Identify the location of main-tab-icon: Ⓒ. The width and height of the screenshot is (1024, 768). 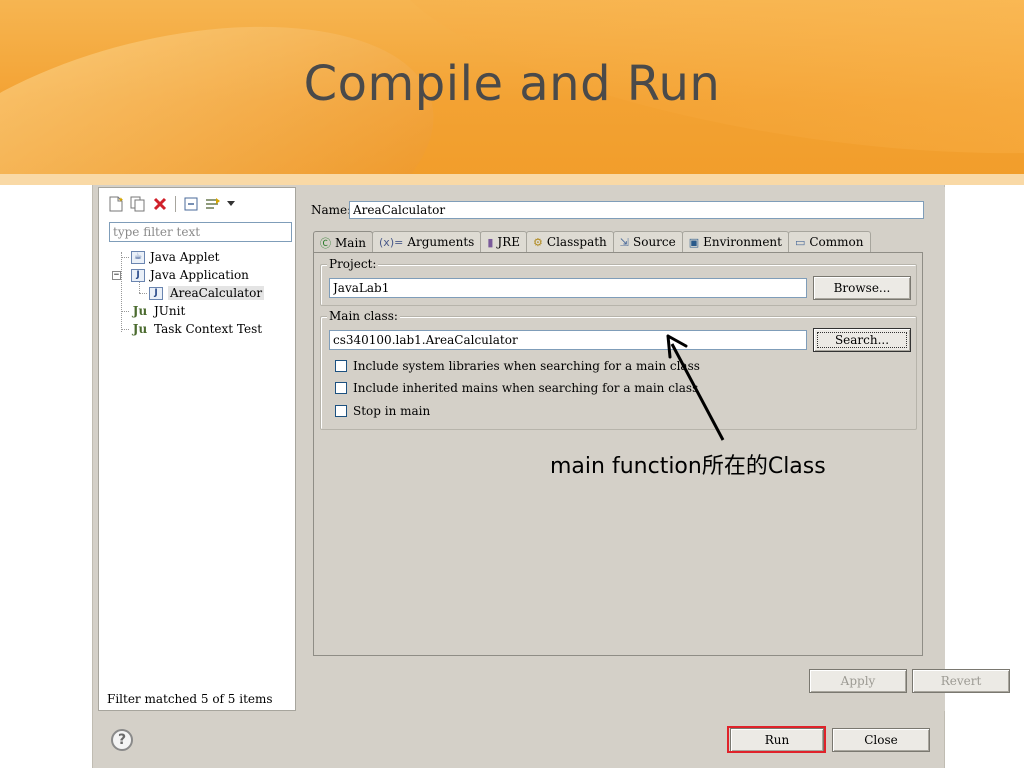
(325, 243).